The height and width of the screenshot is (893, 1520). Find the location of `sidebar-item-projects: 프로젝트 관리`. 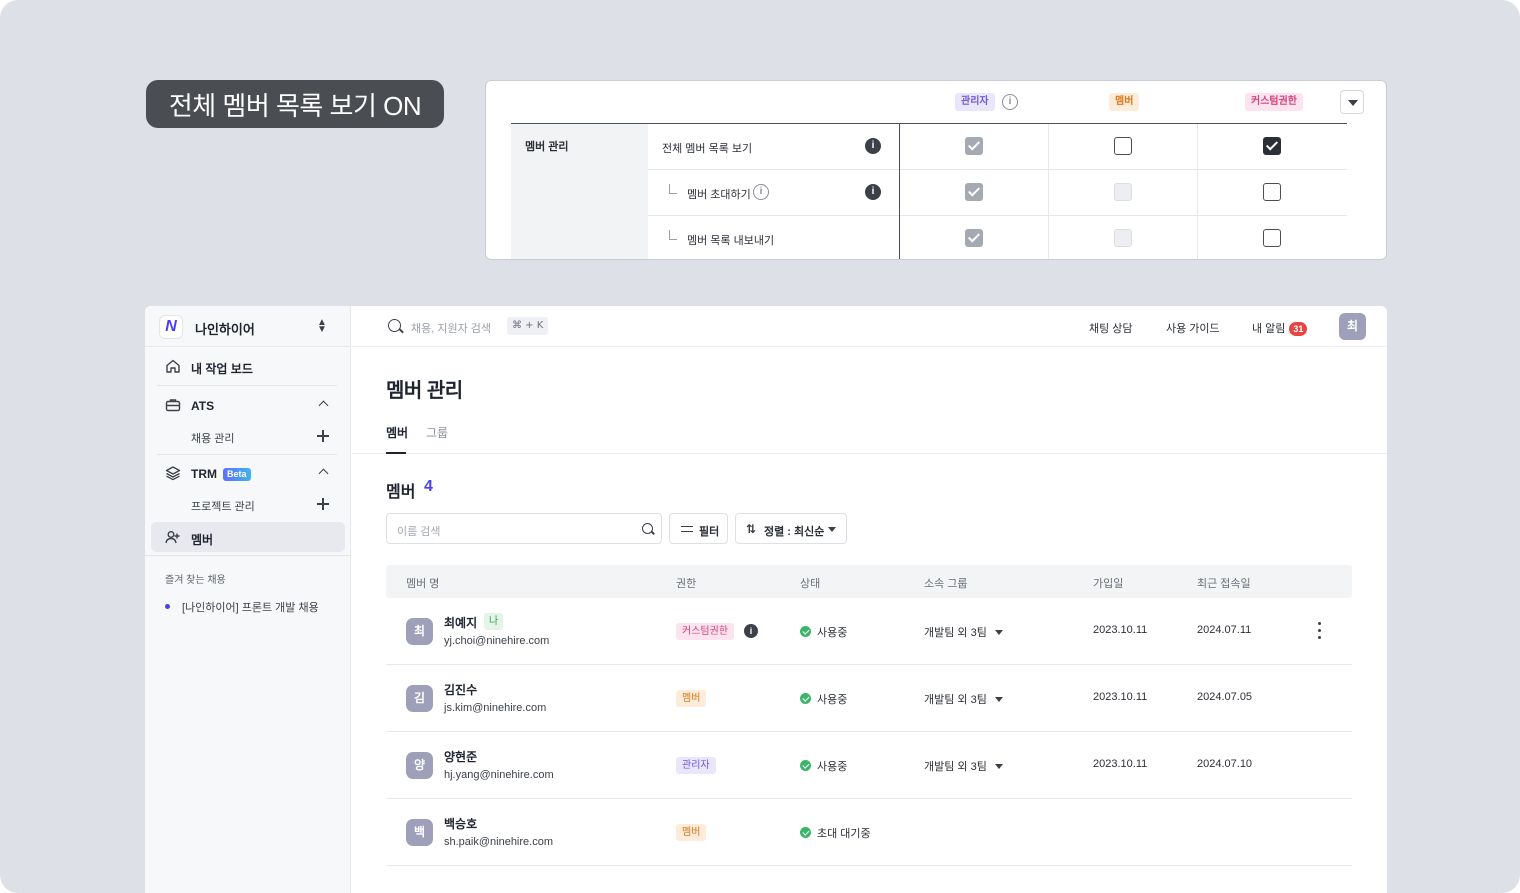

sidebar-item-projects: 프로젝트 관리 is located at coordinates (248, 504).